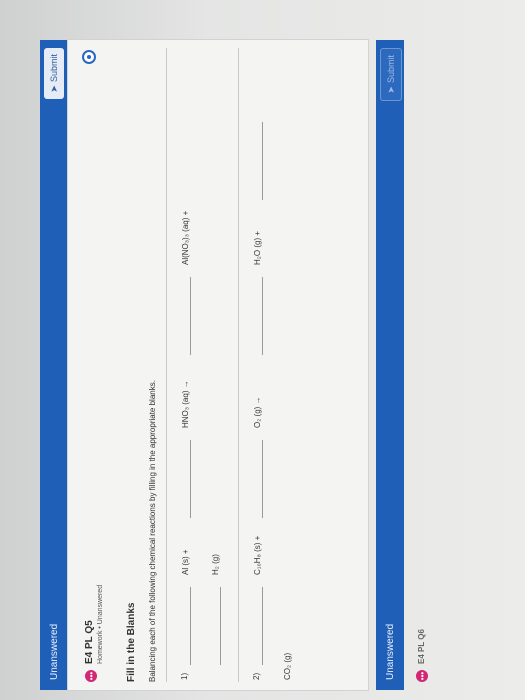 The width and height of the screenshot is (525, 700). I want to click on status-bar-top: Unanswered ➤ Submit, so click(54, 365).